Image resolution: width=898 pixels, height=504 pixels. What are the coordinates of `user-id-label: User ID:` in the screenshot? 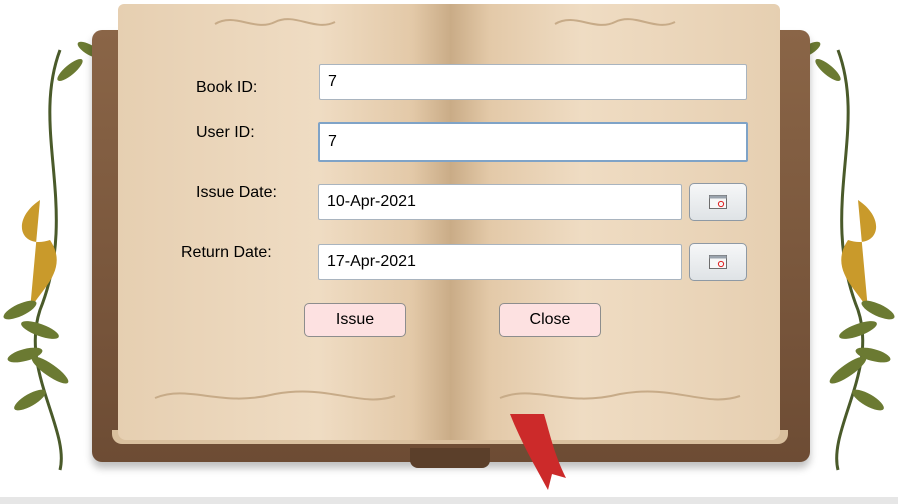 It's located at (225, 132).